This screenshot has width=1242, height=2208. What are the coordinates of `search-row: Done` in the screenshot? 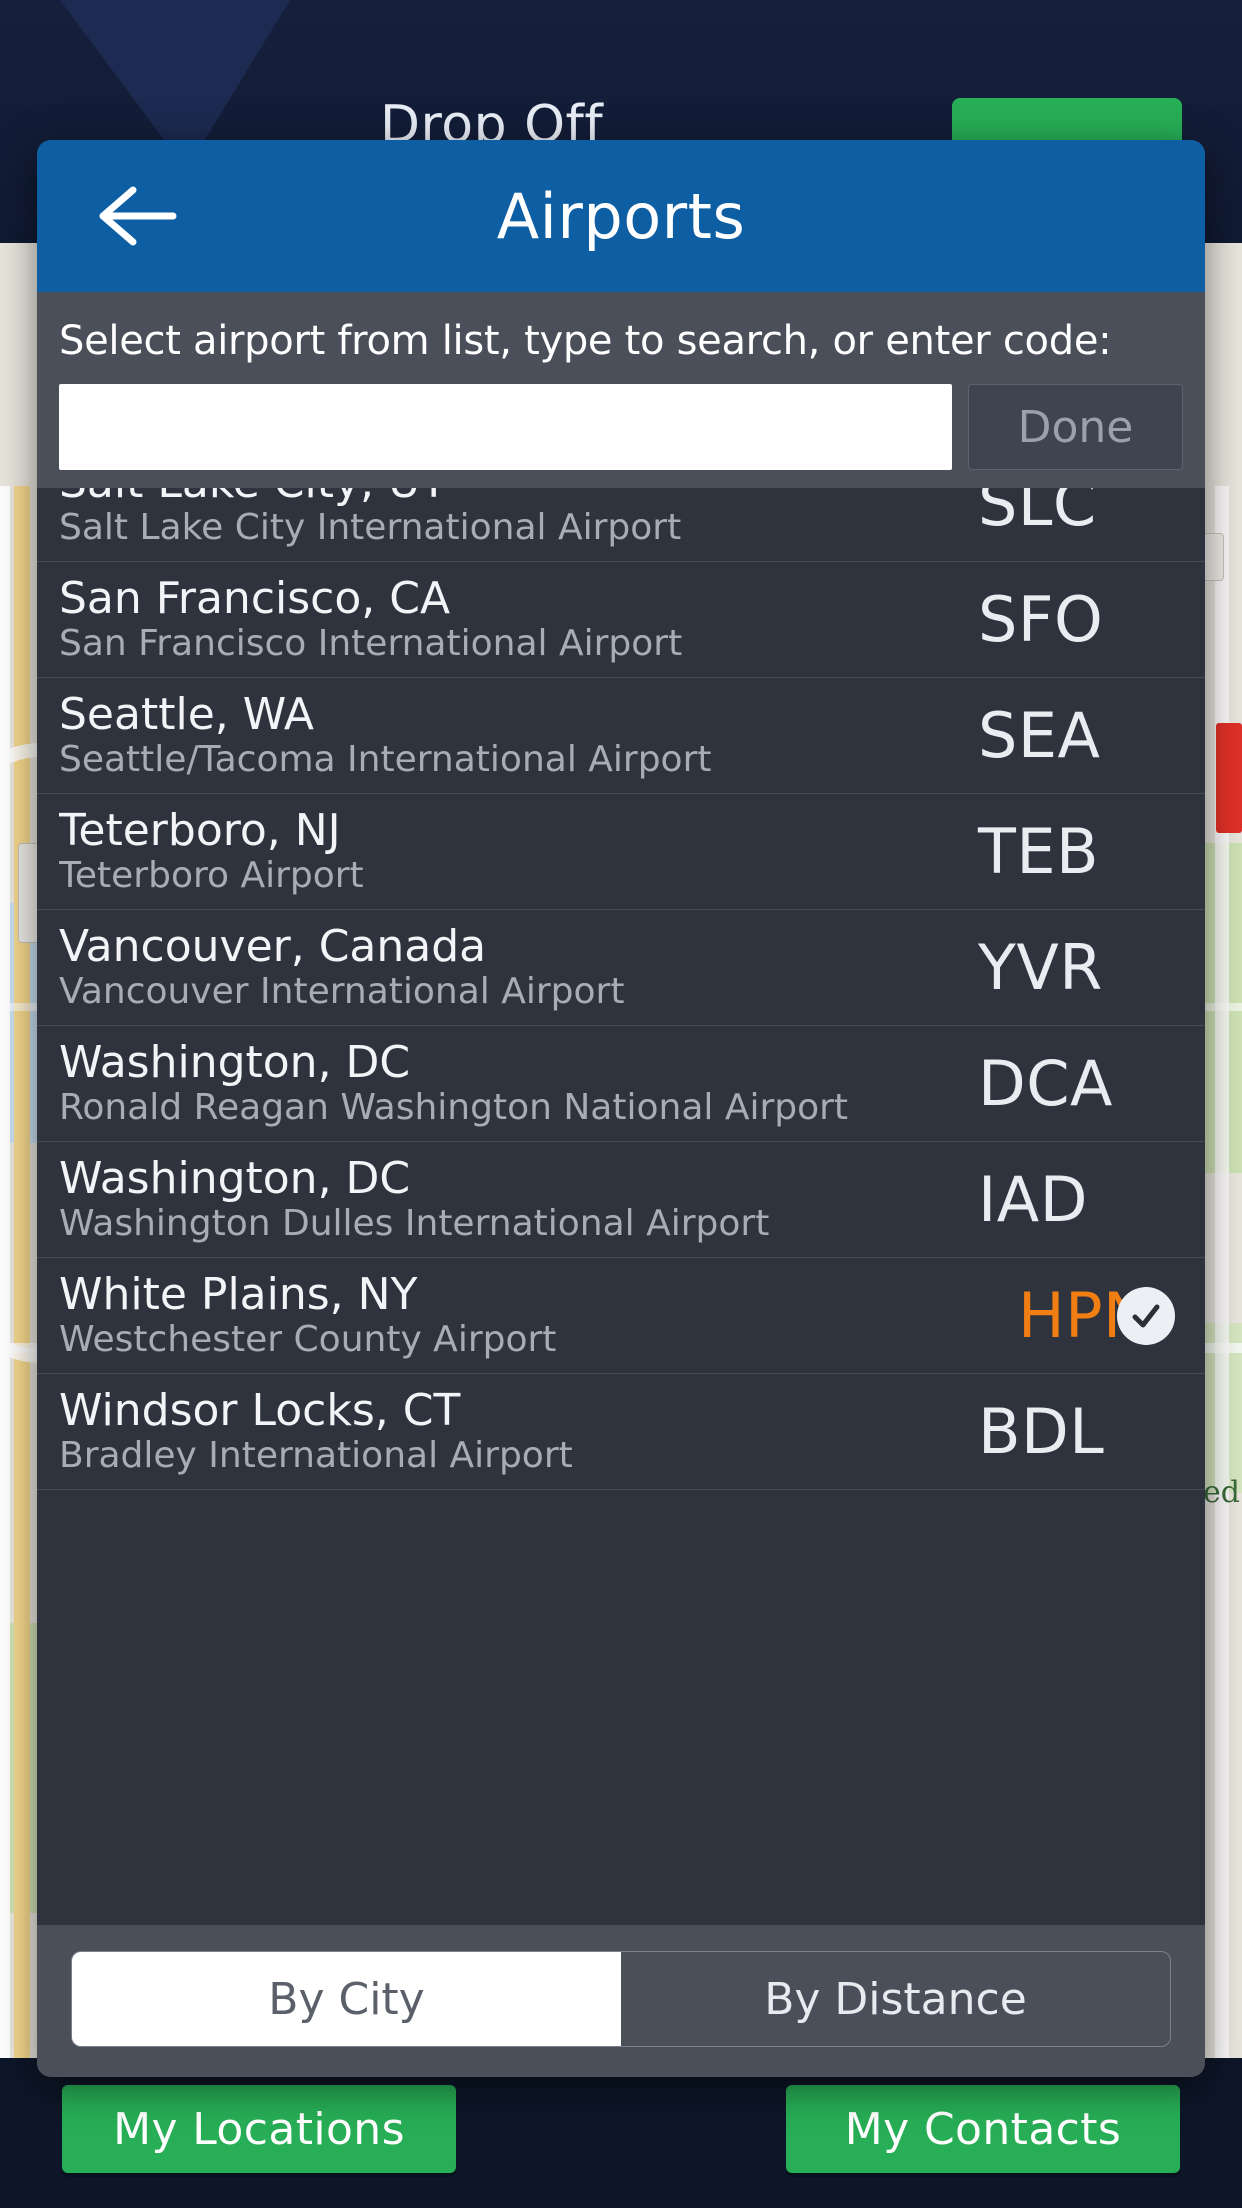 It's located at (621, 426).